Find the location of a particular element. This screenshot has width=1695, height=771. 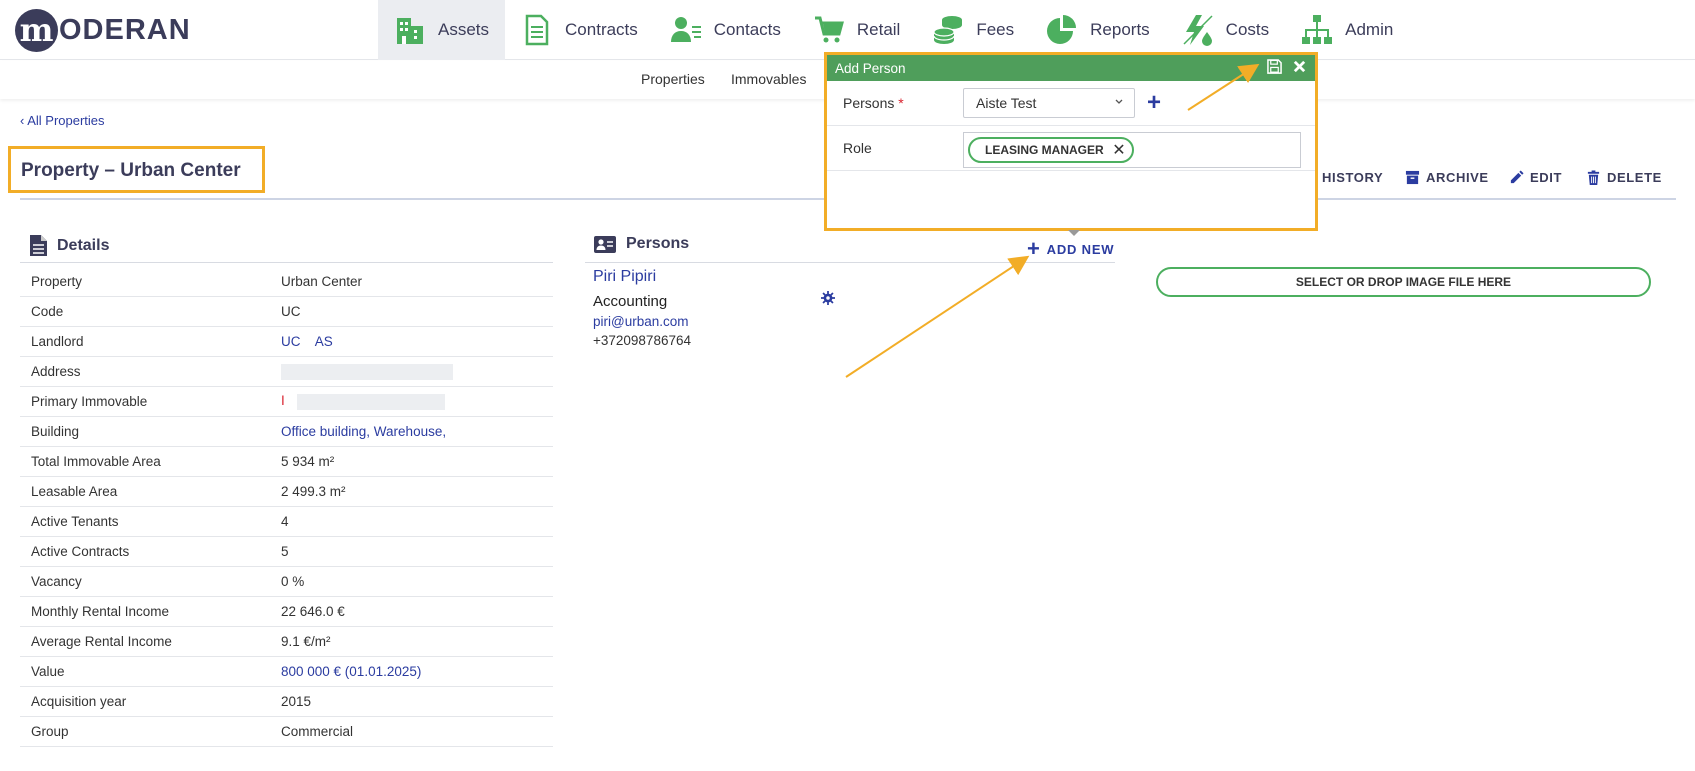

role-tag-input: LEASING MANAGER ✕ is located at coordinates (1132, 150).